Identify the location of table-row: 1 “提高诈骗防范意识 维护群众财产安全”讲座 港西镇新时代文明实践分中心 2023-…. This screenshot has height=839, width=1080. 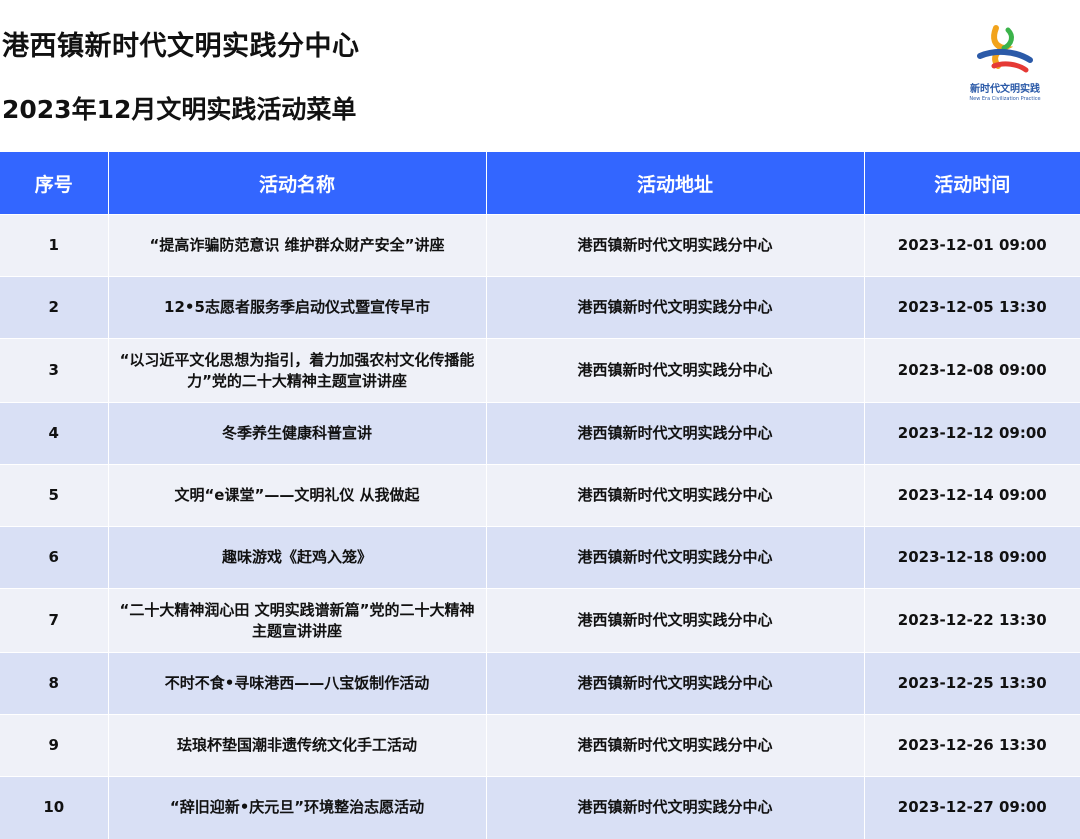
(540, 245).